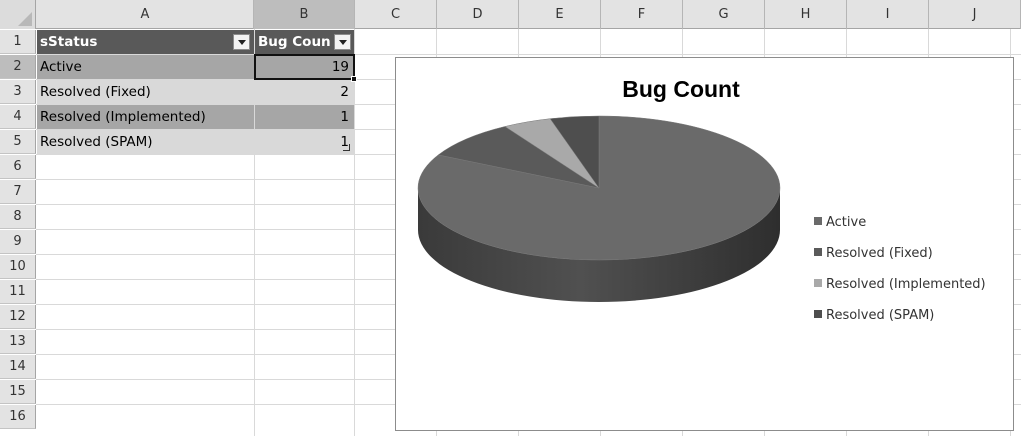 Image resolution: width=1021 pixels, height=436 pixels. Describe the element at coordinates (354, 79) in the screenshot. I see `fill-handle` at that location.